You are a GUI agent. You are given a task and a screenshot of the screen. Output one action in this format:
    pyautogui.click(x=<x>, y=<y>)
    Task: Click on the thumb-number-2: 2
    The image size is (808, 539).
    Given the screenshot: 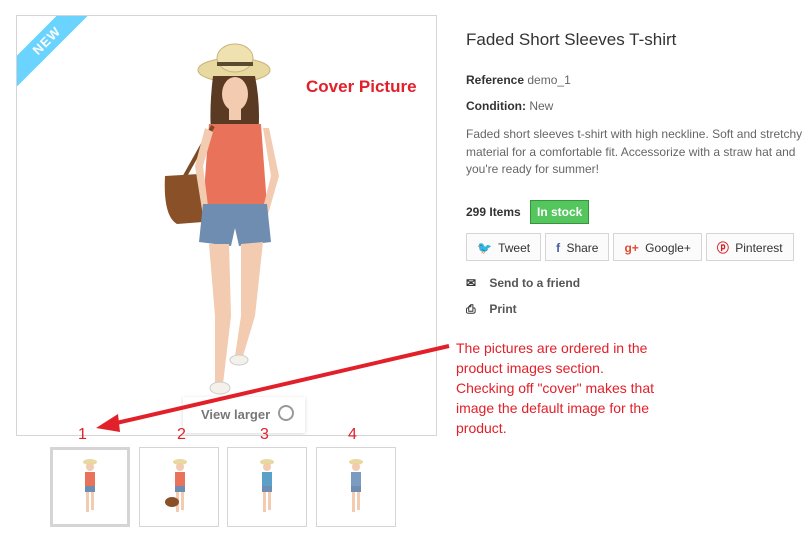 What is the action you would take?
    pyautogui.click(x=181, y=434)
    